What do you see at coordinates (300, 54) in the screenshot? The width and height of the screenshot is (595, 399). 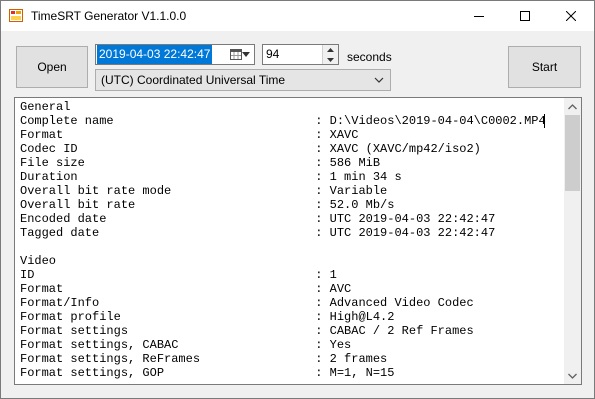 I see `seconds-stepper: 94` at bounding box center [300, 54].